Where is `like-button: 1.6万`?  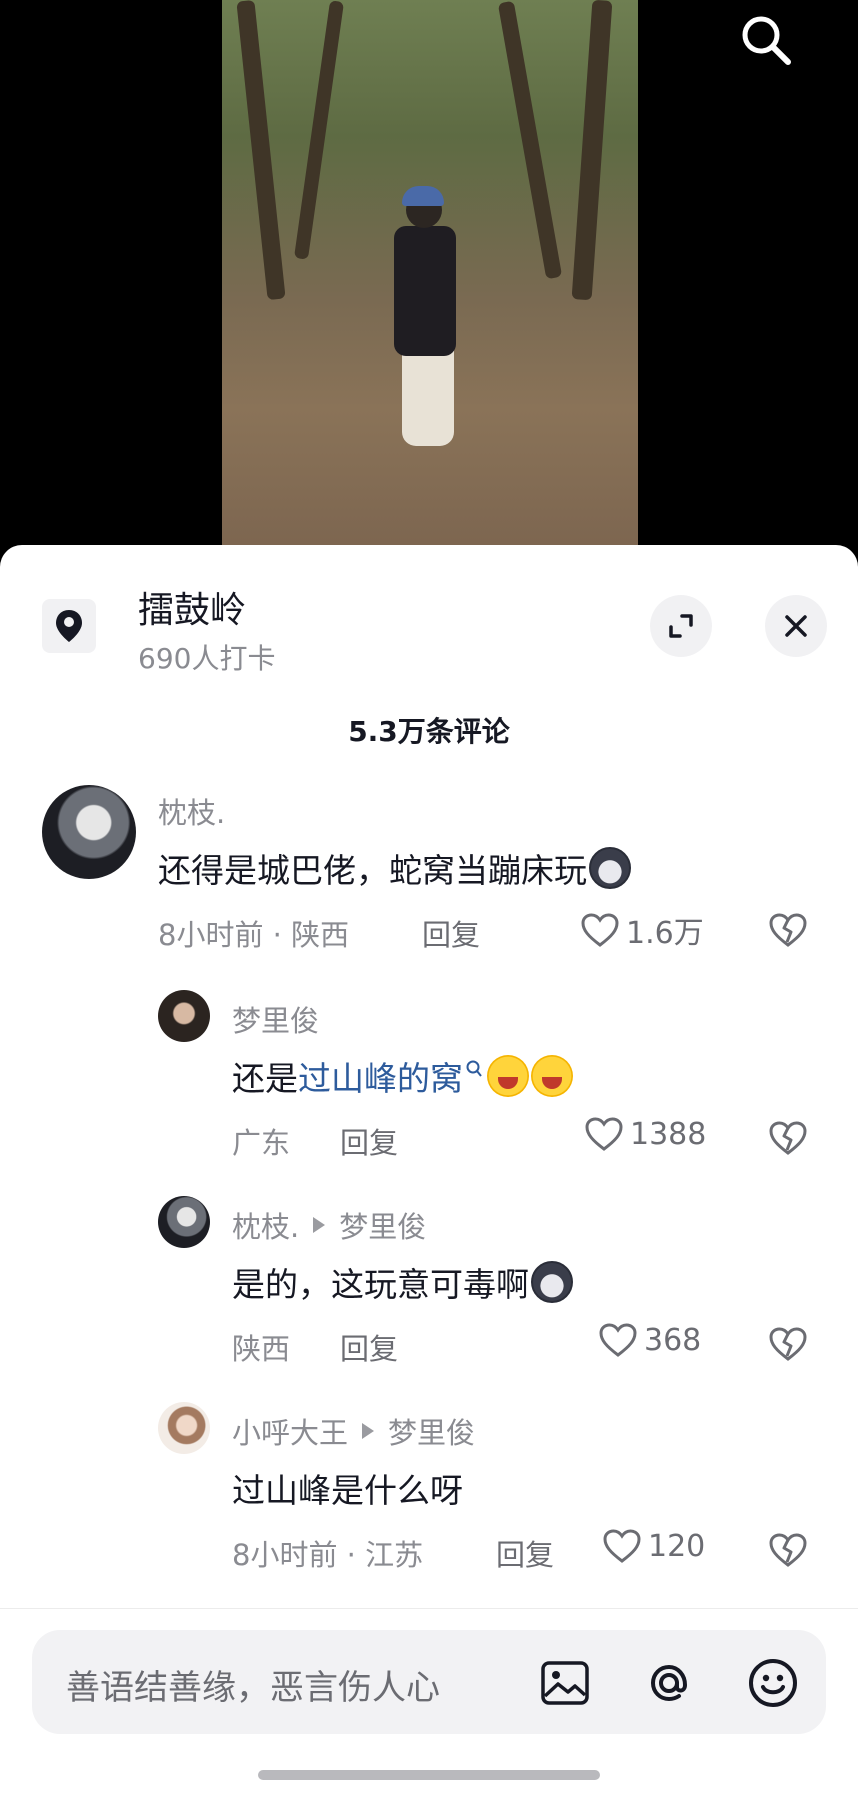 like-button: 1.6万 is located at coordinates (642, 930).